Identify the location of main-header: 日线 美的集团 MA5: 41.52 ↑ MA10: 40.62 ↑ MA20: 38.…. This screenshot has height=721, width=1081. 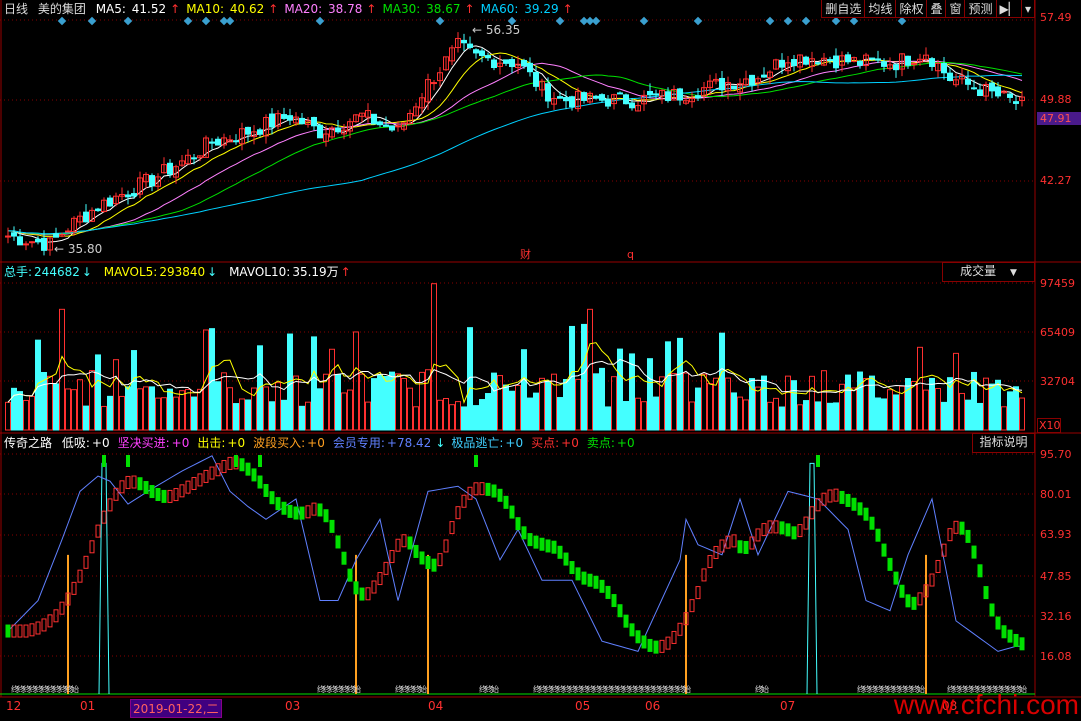
(290, 9).